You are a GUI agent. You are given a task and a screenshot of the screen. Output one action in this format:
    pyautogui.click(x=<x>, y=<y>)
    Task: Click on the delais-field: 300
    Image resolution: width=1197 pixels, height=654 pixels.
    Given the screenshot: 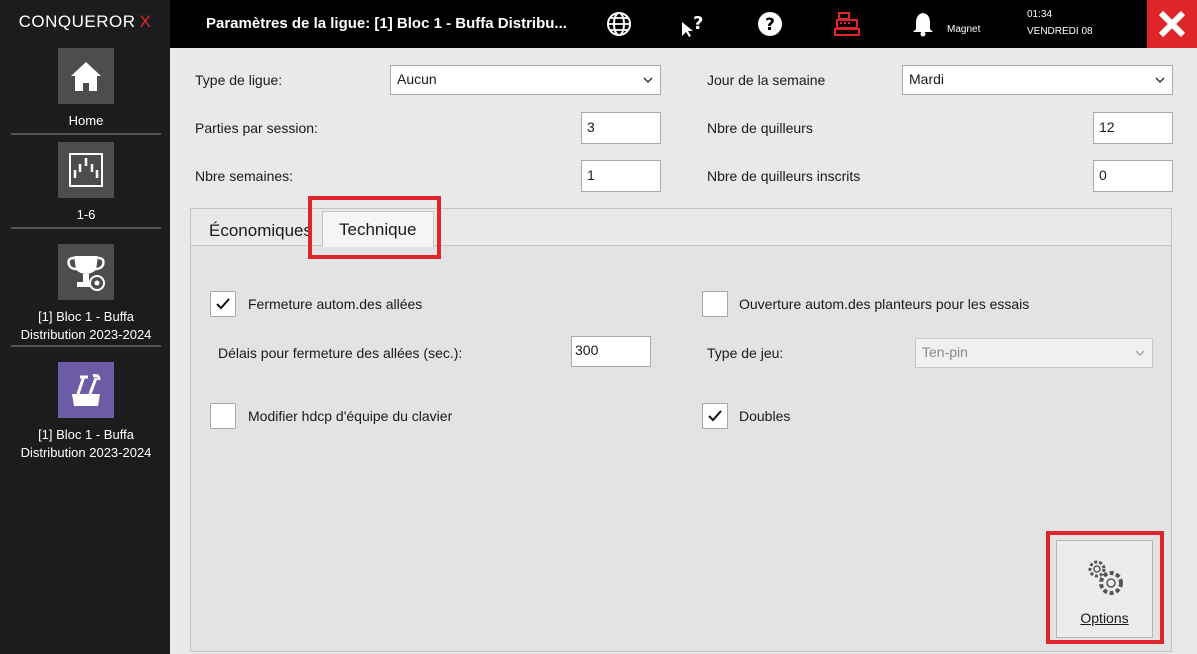 What is the action you would take?
    pyautogui.click(x=611, y=351)
    